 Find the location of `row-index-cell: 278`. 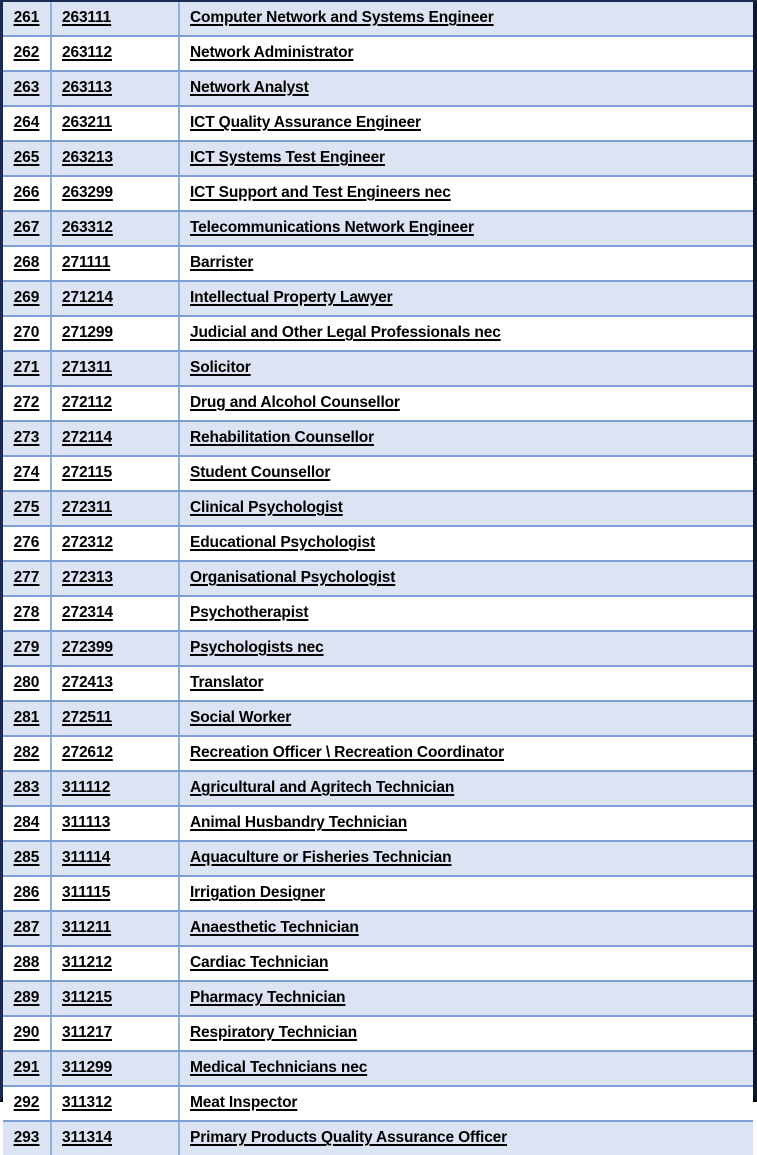

row-index-cell: 278 is located at coordinates (27, 614).